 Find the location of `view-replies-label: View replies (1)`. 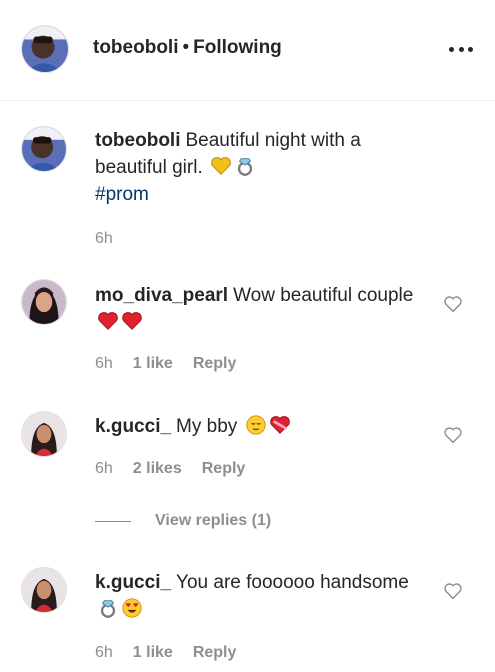

view-replies-label: View replies (1) is located at coordinates (213, 520).